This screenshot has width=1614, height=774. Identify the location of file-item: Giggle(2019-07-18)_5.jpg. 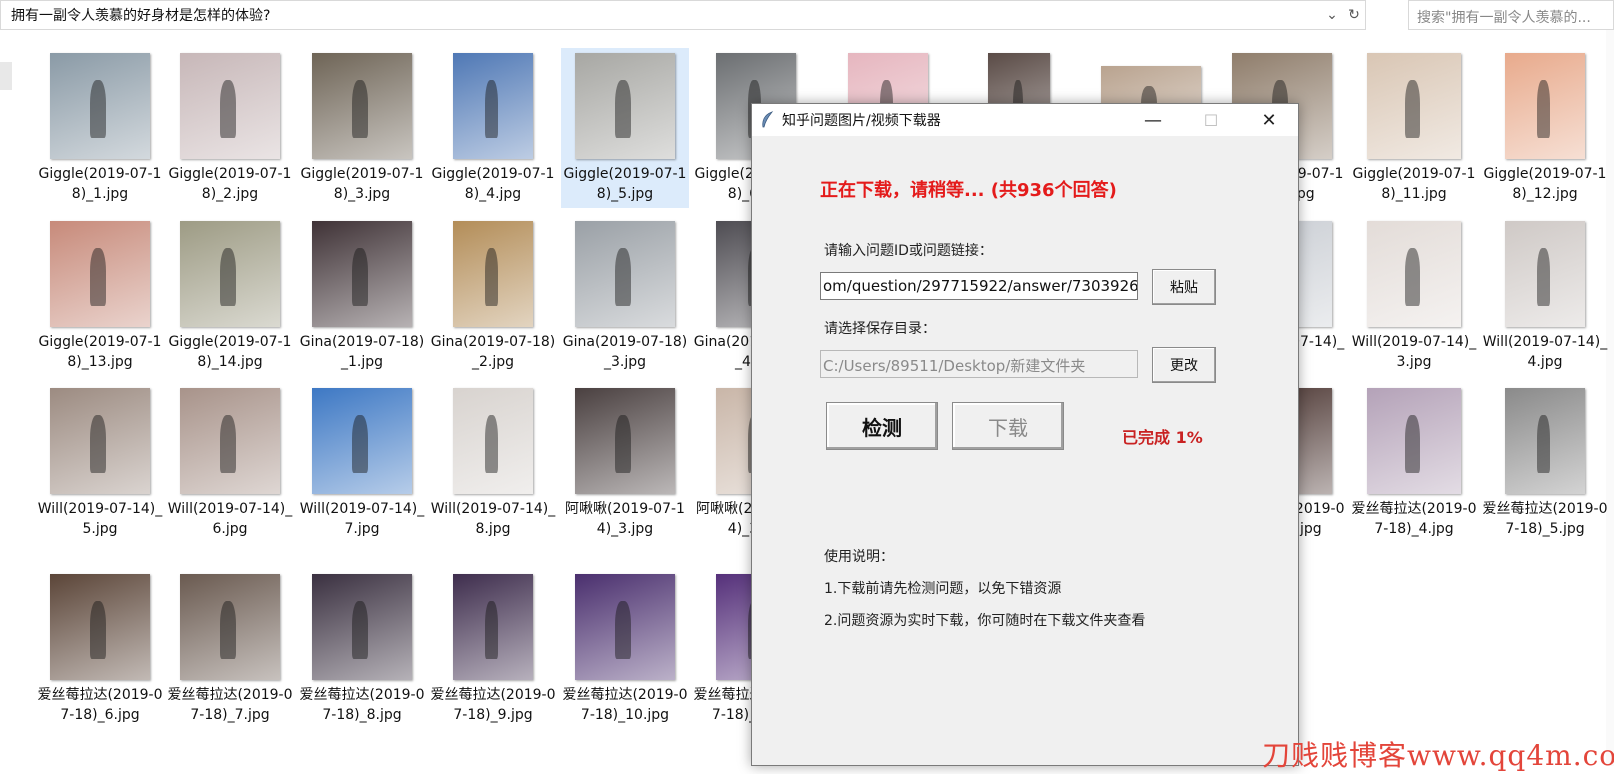
(625, 128).